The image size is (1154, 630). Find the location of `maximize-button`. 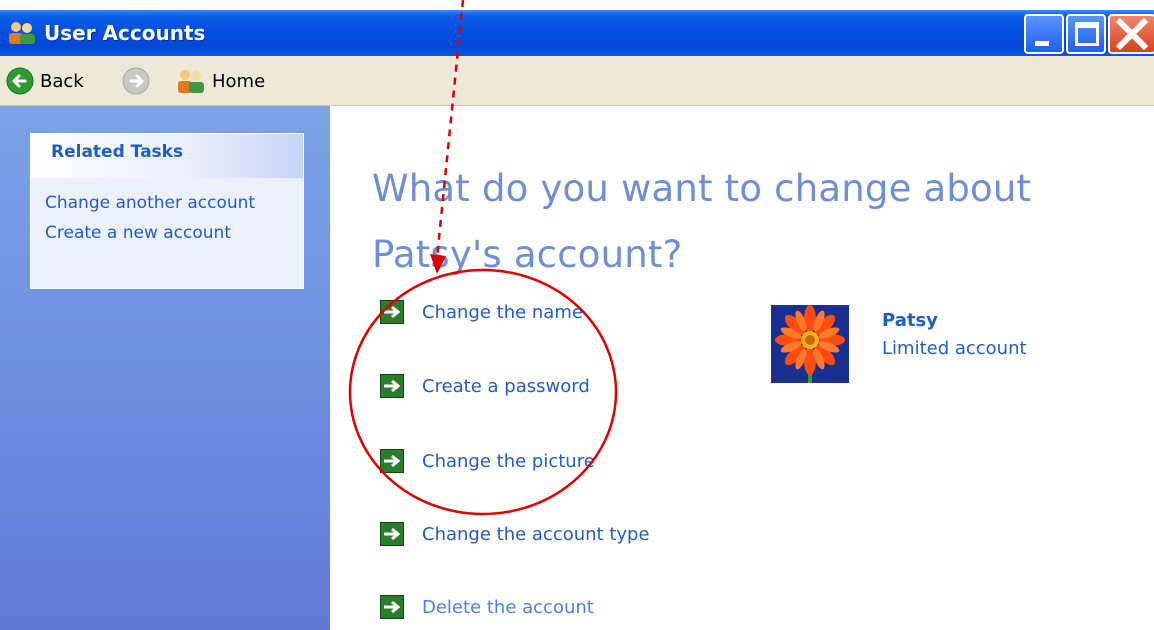

maximize-button is located at coordinates (1086, 34).